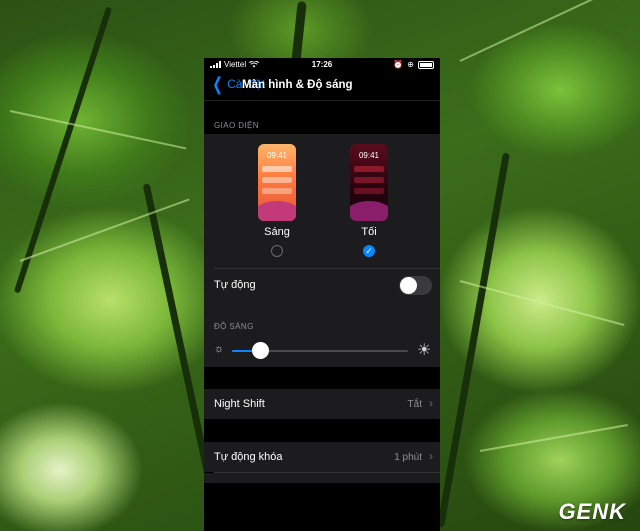  What do you see at coordinates (408, 285) in the screenshot?
I see `toggle-knob` at bounding box center [408, 285].